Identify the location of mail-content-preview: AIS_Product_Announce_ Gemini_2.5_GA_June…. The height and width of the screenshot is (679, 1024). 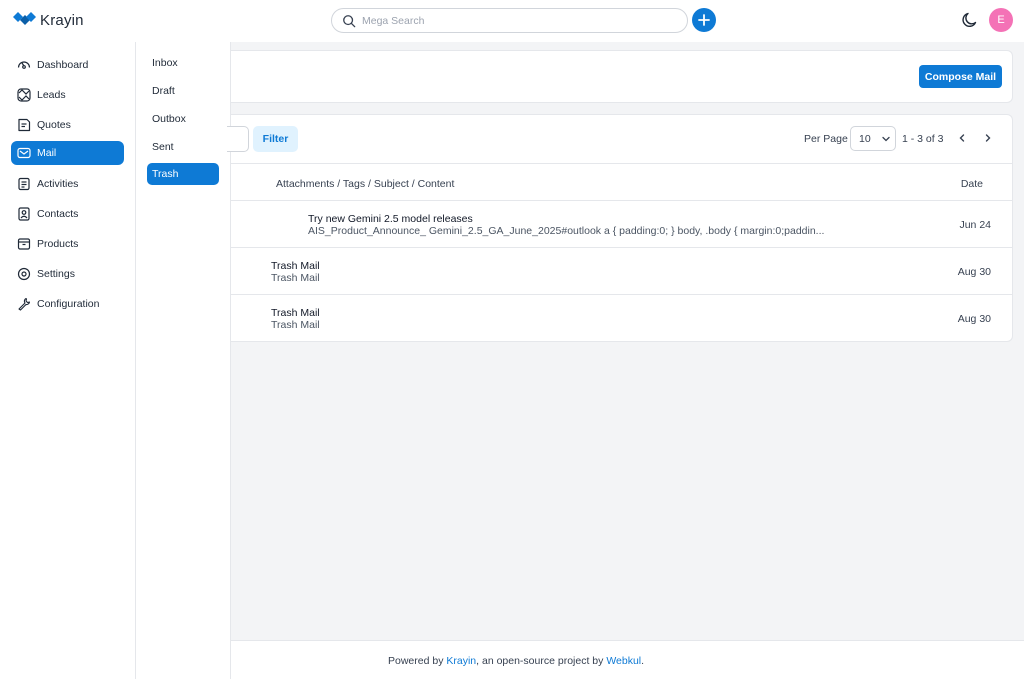
(566, 231).